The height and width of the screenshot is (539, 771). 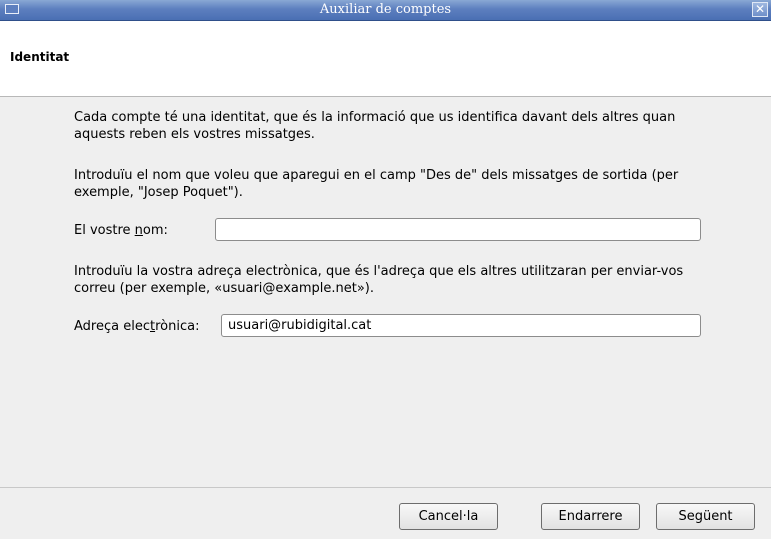 What do you see at coordinates (177, 326) in the screenshot?
I see `email-label-text-end: rònica:` at bounding box center [177, 326].